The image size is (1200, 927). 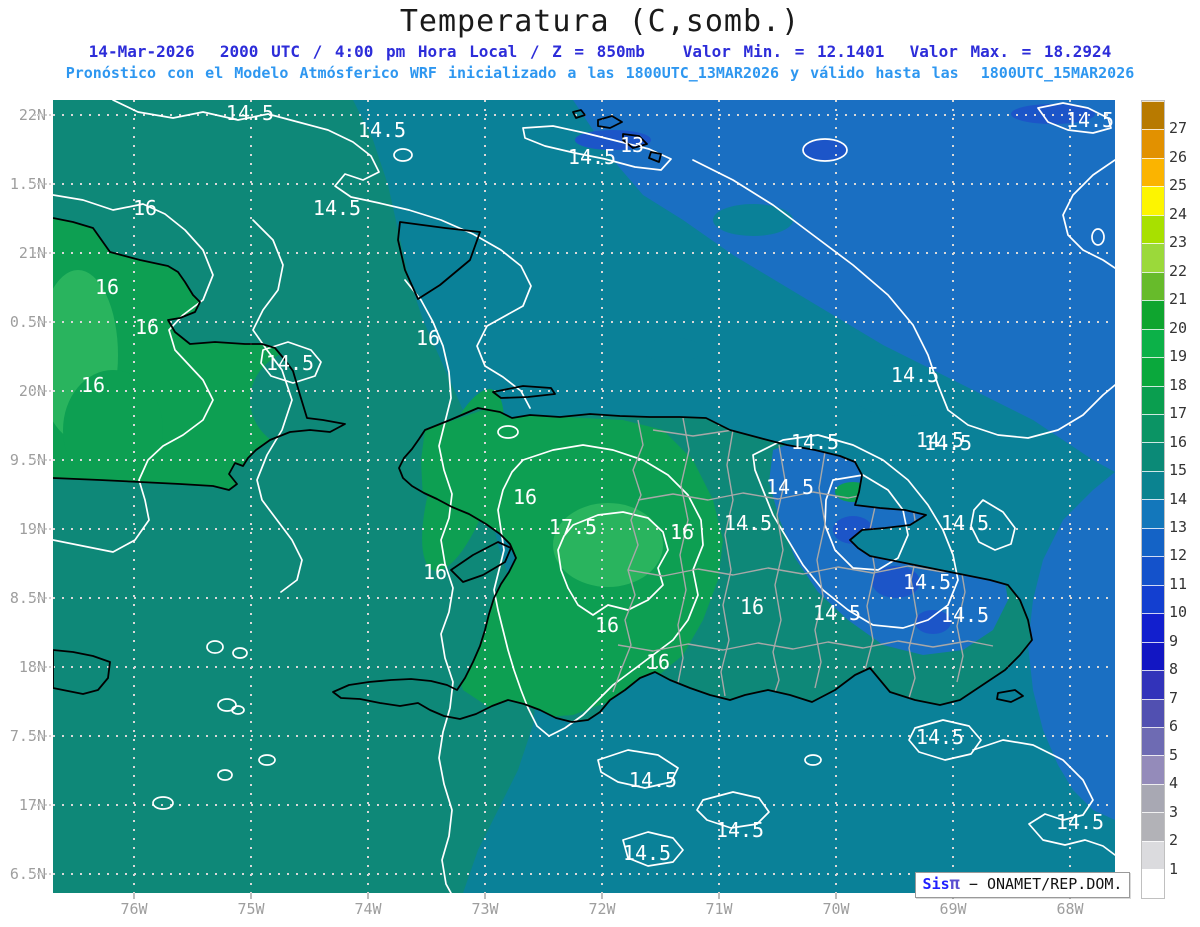 I want to click on colorbar-tick-label: 24, so click(x=1178, y=213).